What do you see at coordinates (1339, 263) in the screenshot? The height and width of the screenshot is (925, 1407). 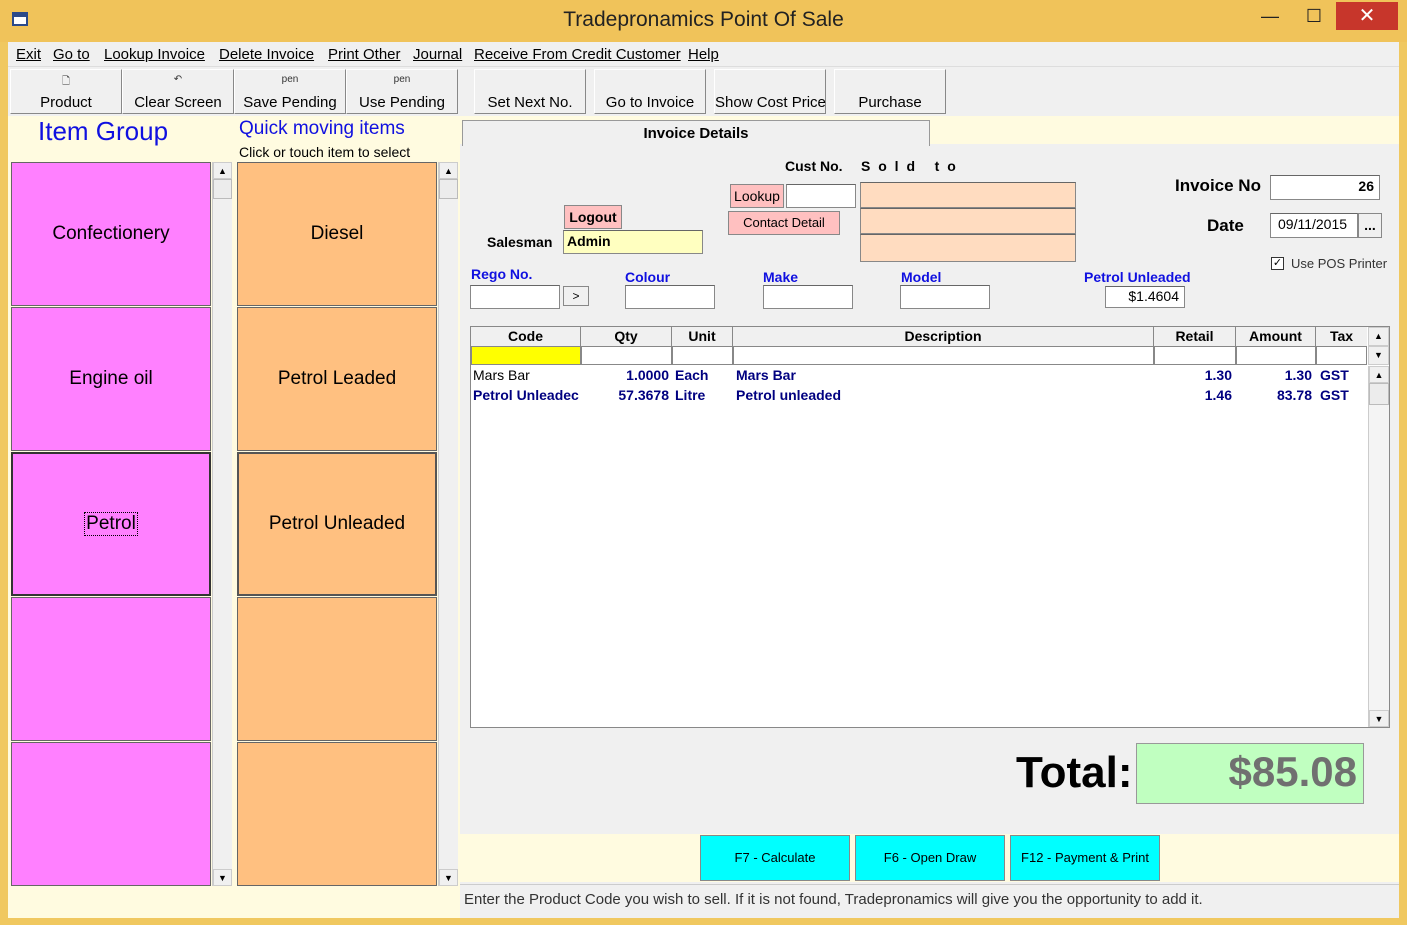 I see `pos-printer-label: Use POS Printer` at bounding box center [1339, 263].